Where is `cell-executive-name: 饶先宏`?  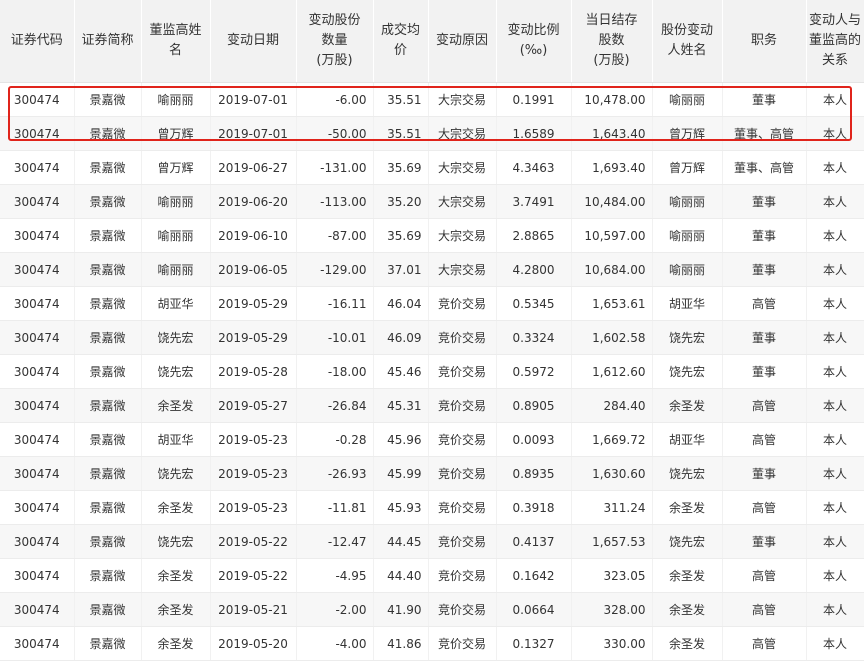 cell-executive-name: 饶先宏 is located at coordinates (176, 541).